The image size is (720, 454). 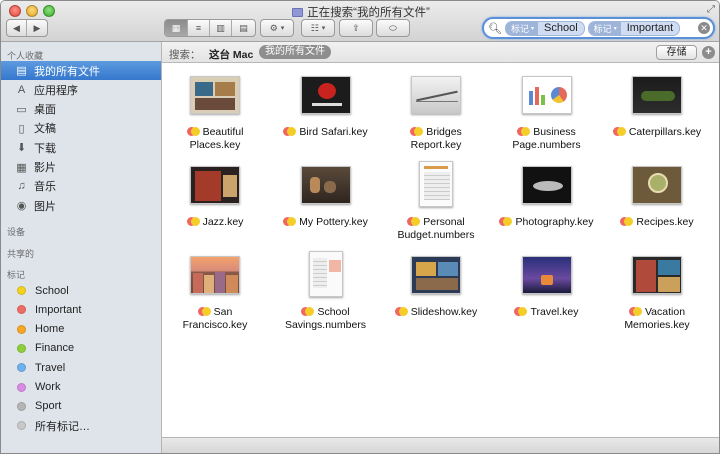 I want to click on search-scope-label: 搜索：, so click(x=185, y=55).